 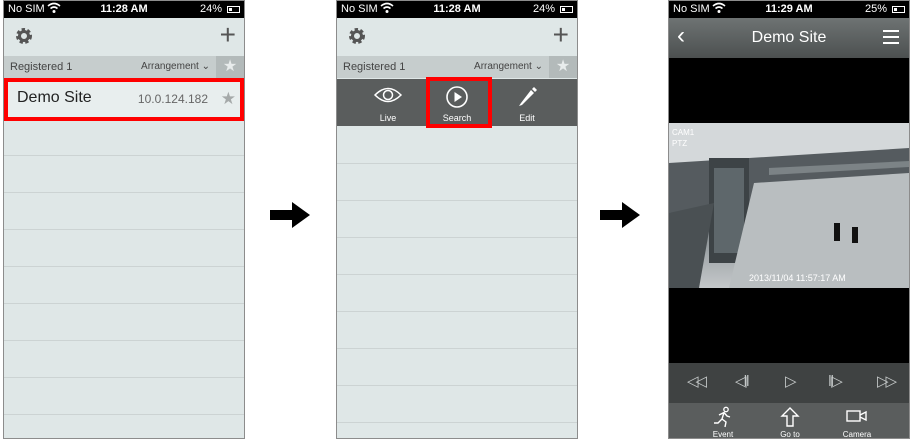 I want to click on event-button: Event, so click(x=723, y=421).